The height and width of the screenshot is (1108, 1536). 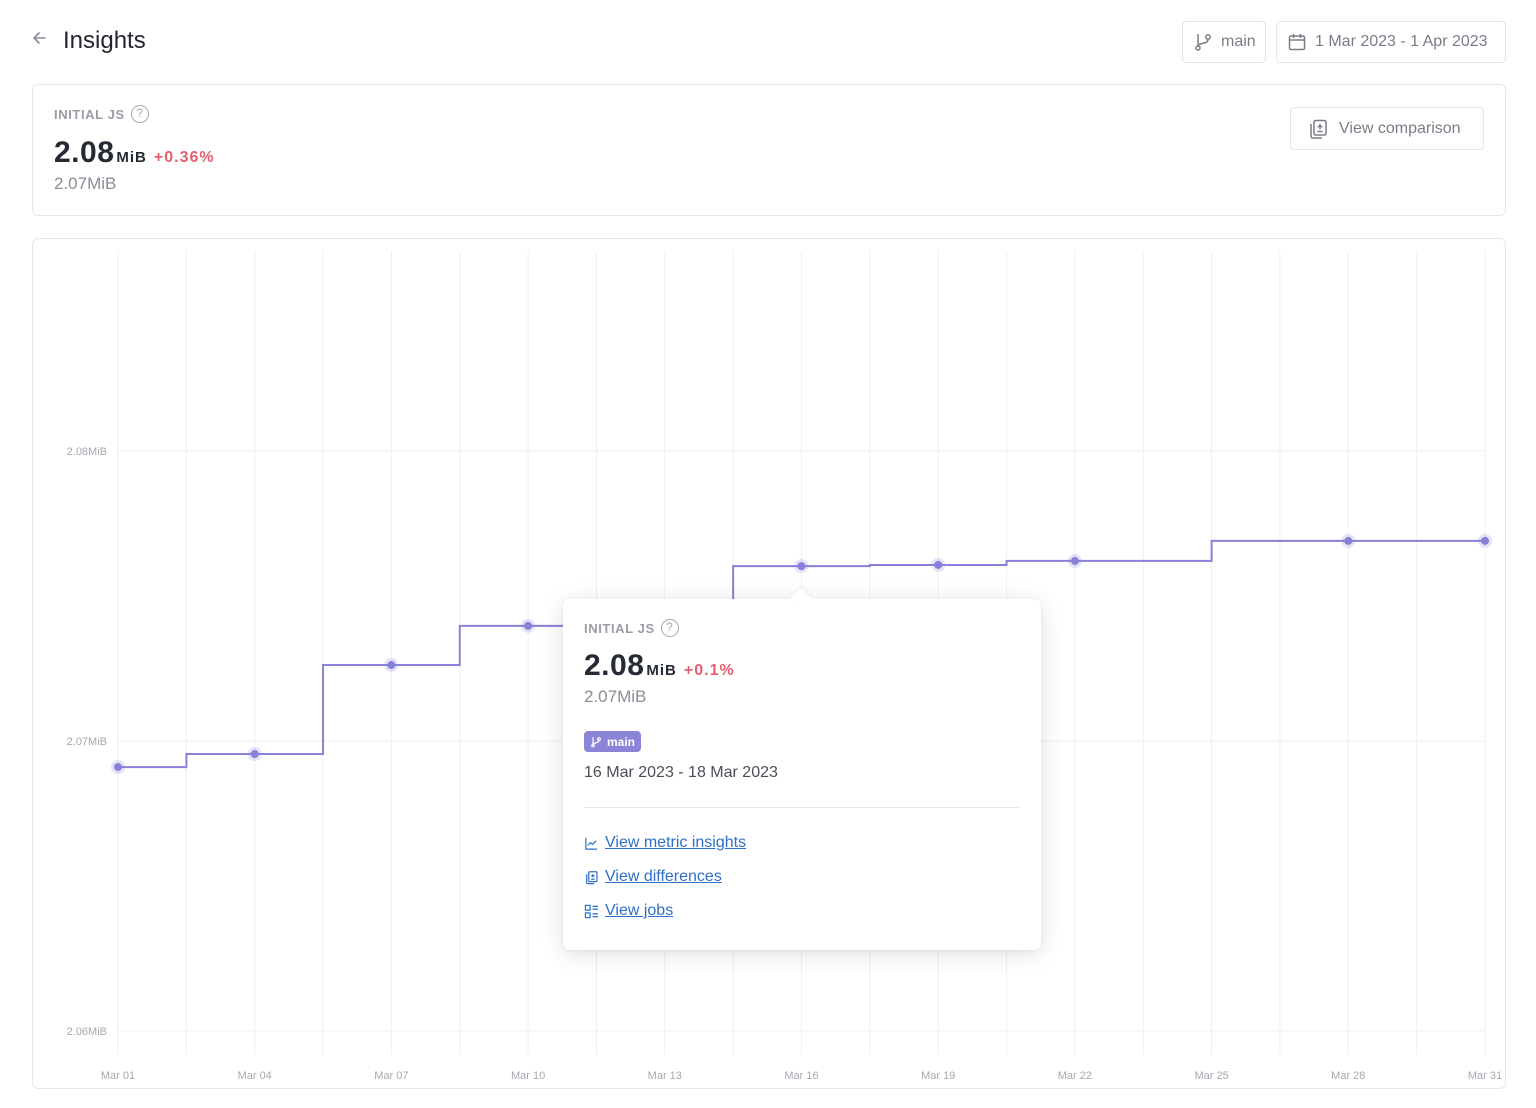 I want to click on metric-unit: MiB, so click(x=131, y=157).